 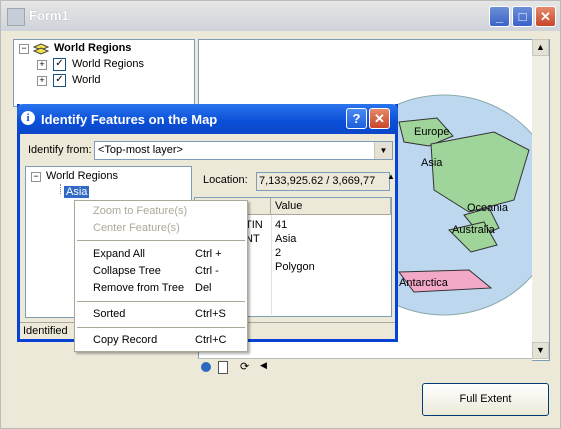 I want to click on minimize-button: _, so click(x=499, y=16).